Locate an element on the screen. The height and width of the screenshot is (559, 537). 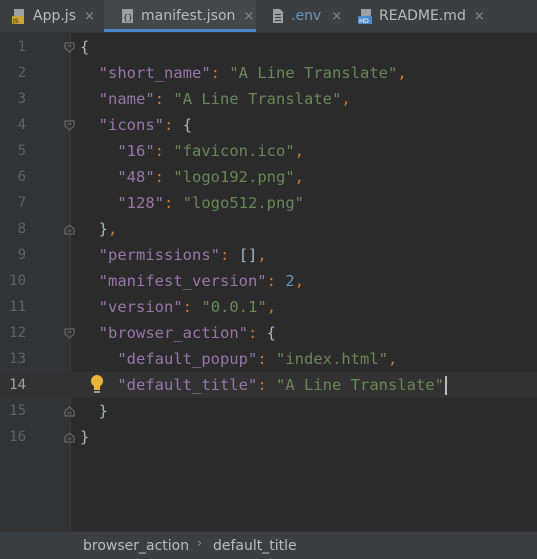
code-line: 9 "permissions": [], is located at coordinates (268, 255).